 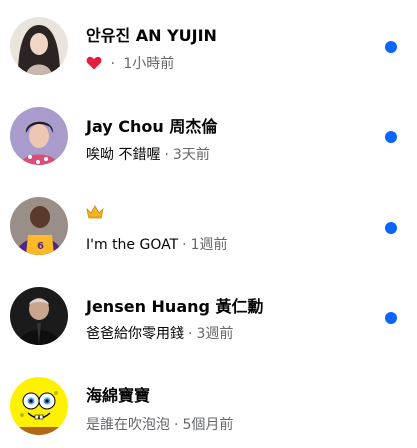 What do you see at coordinates (191, 155) in the screenshot?
I see `timestamp: 3天前` at bounding box center [191, 155].